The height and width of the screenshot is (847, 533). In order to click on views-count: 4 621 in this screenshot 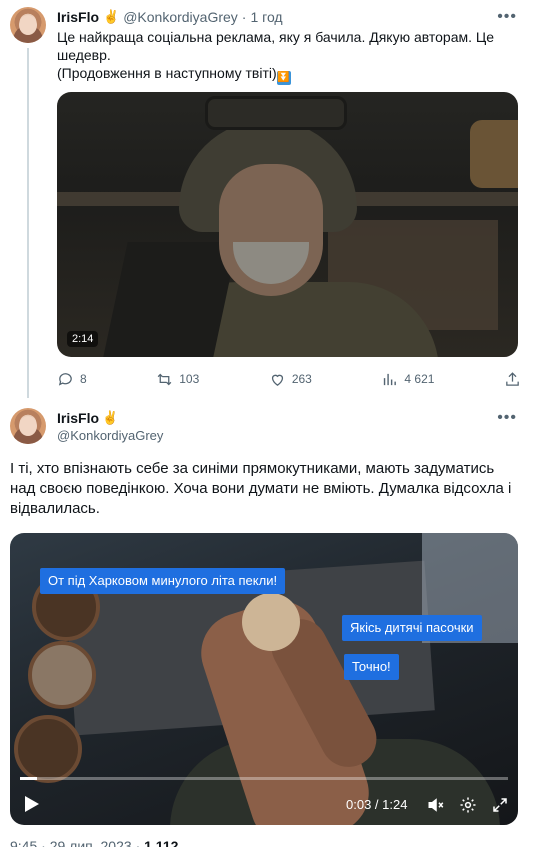, I will do `click(419, 379)`.